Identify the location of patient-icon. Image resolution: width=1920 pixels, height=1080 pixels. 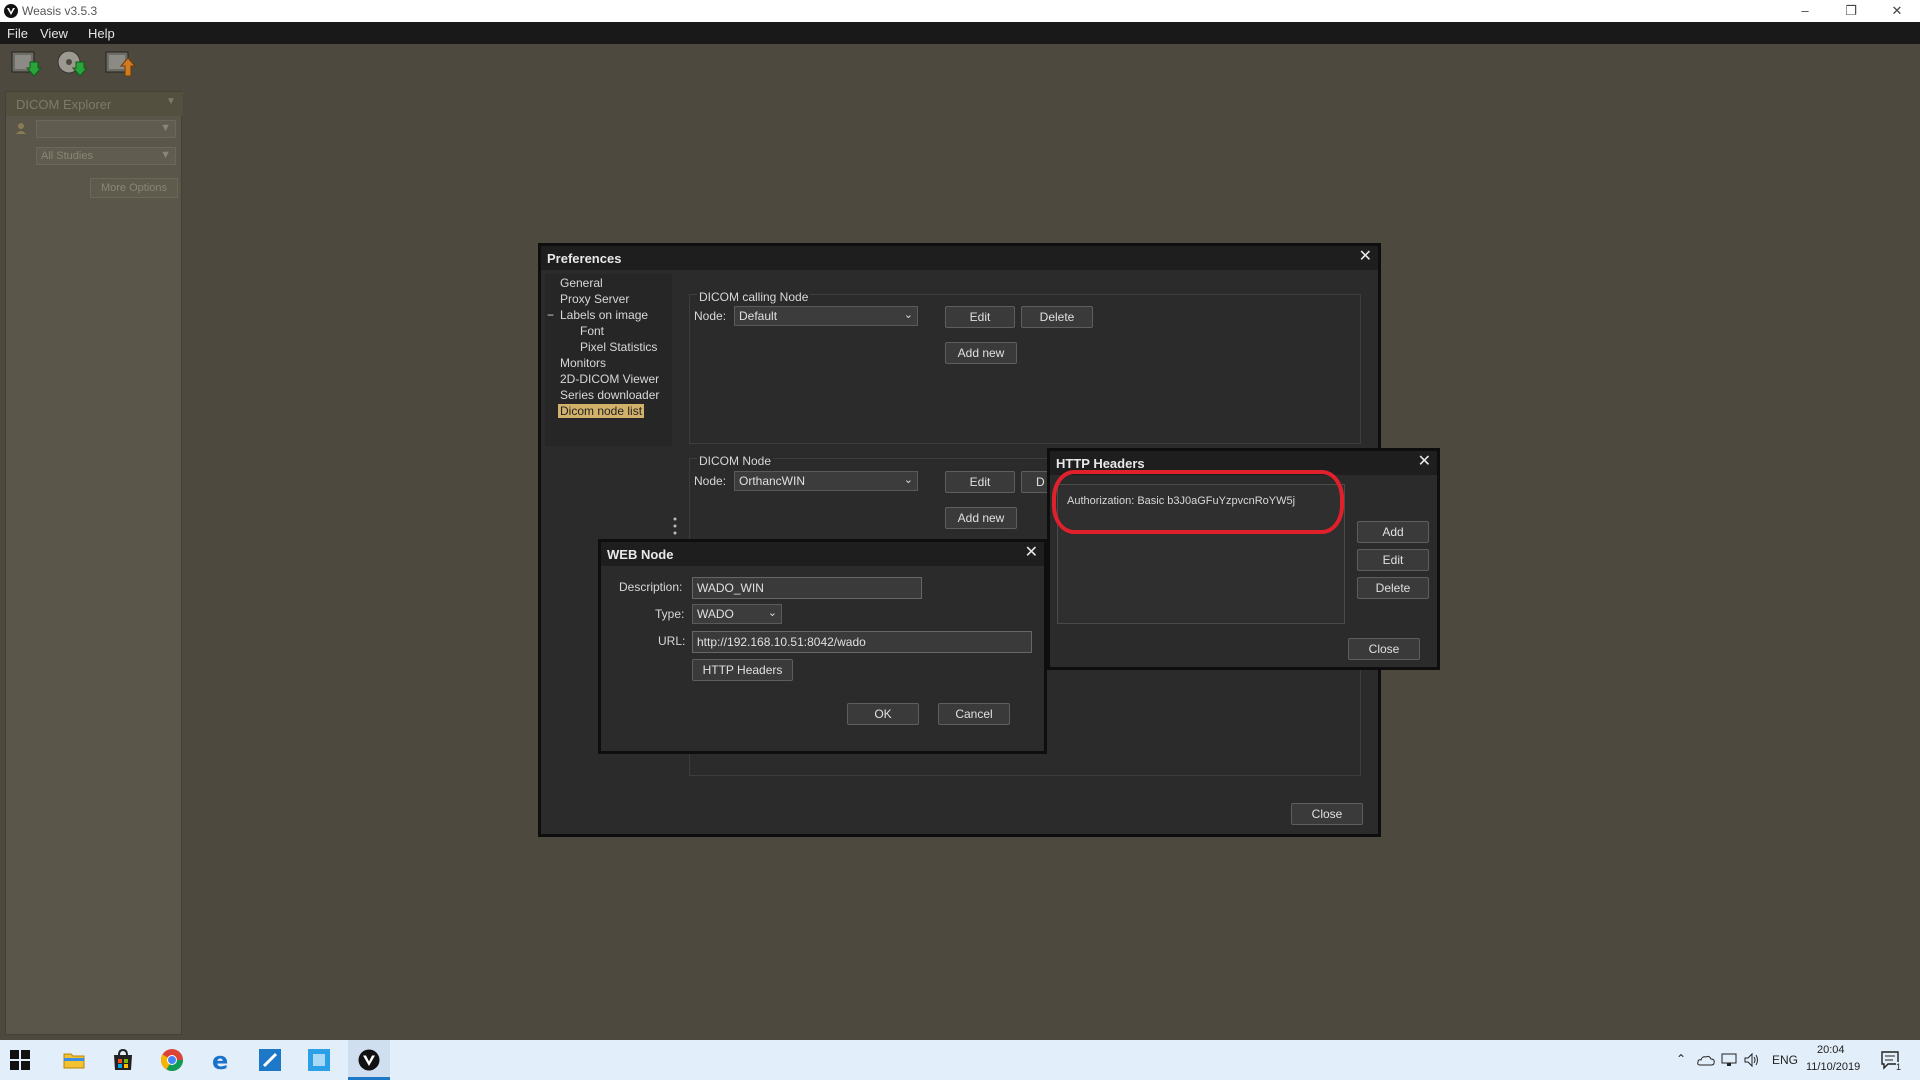
(21, 128).